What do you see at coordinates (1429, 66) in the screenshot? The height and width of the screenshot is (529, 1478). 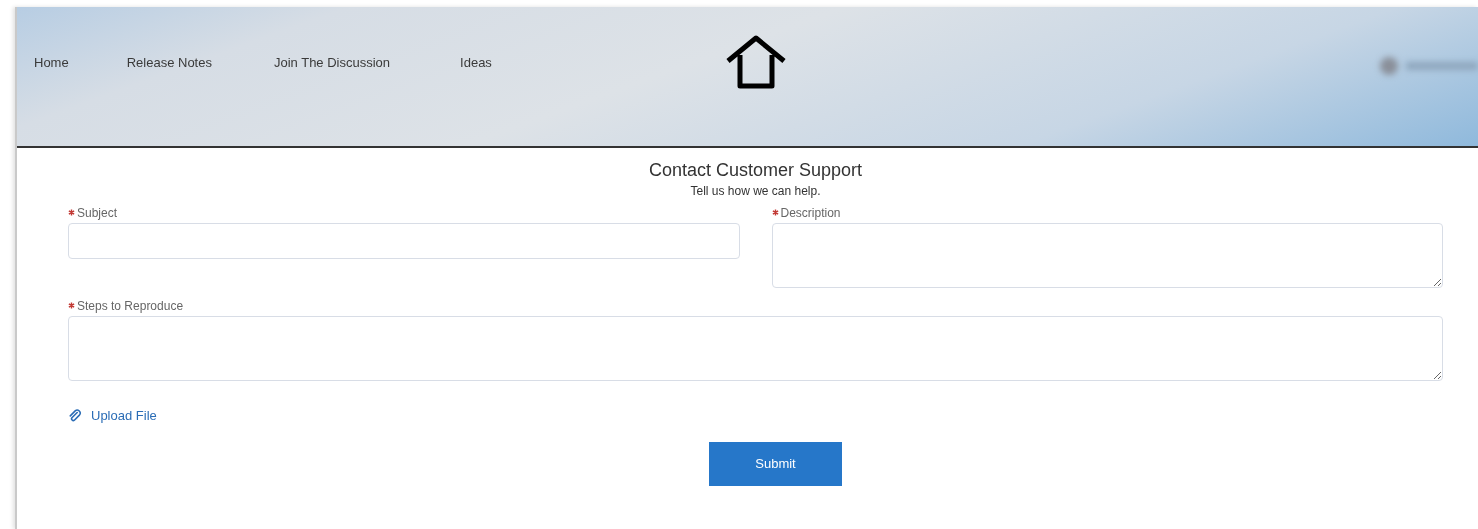 I see `user-menu` at bounding box center [1429, 66].